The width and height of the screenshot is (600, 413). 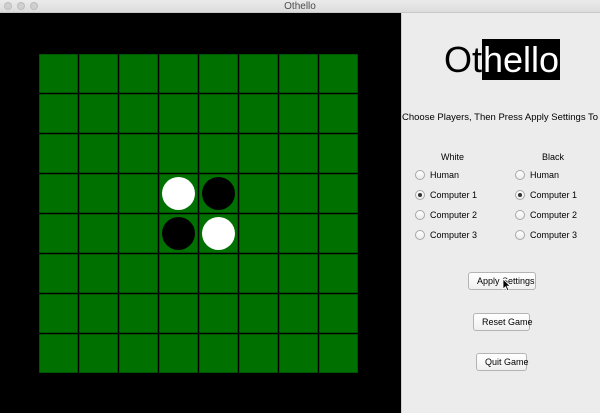 I want to click on radio-label: Human, so click(x=445, y=175).